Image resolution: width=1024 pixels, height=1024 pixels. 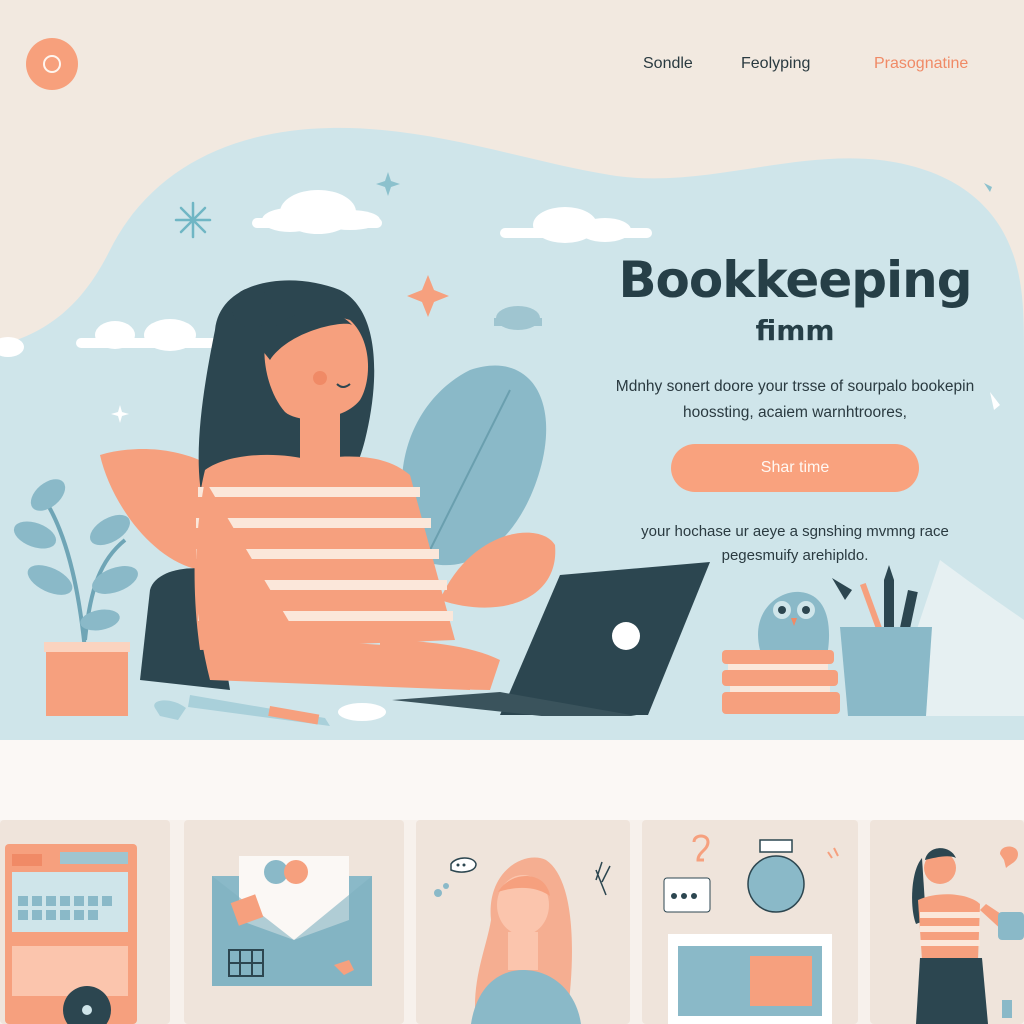 What do you see at coordinates (795, 330) in the screenshot?
I see `hero-subtitle: fimm` at bounding box center [795, 330].